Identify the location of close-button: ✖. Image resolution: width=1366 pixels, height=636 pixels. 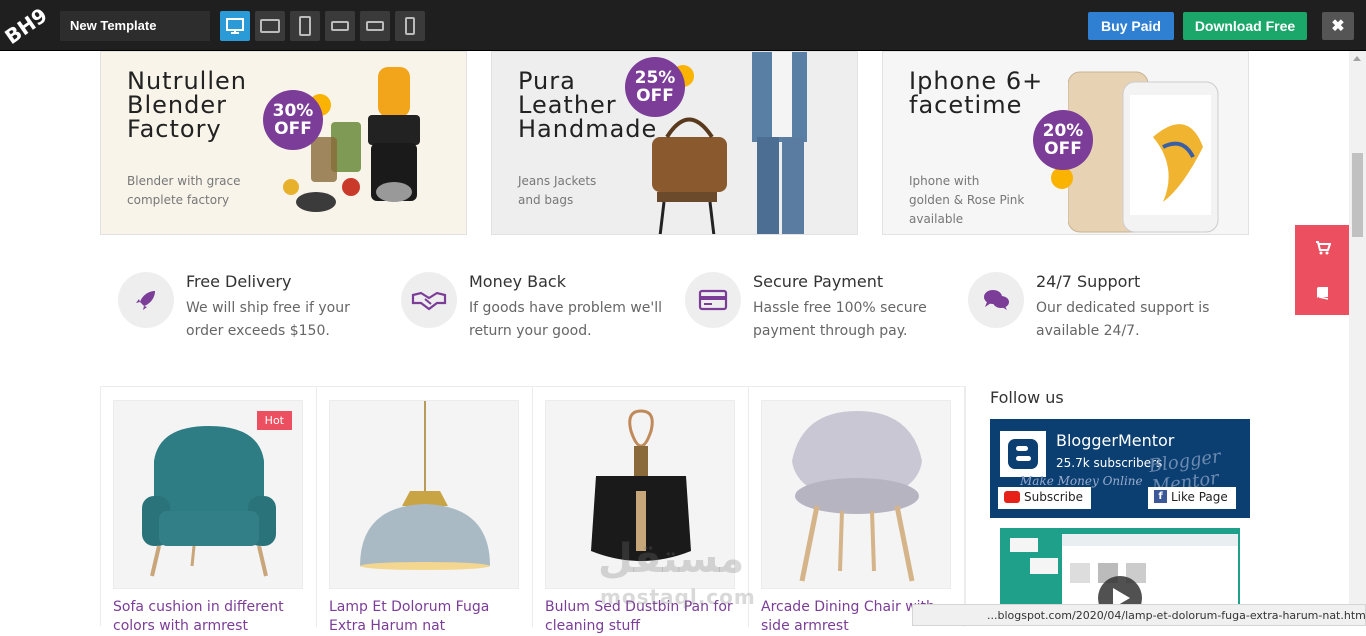
(1338, 26).